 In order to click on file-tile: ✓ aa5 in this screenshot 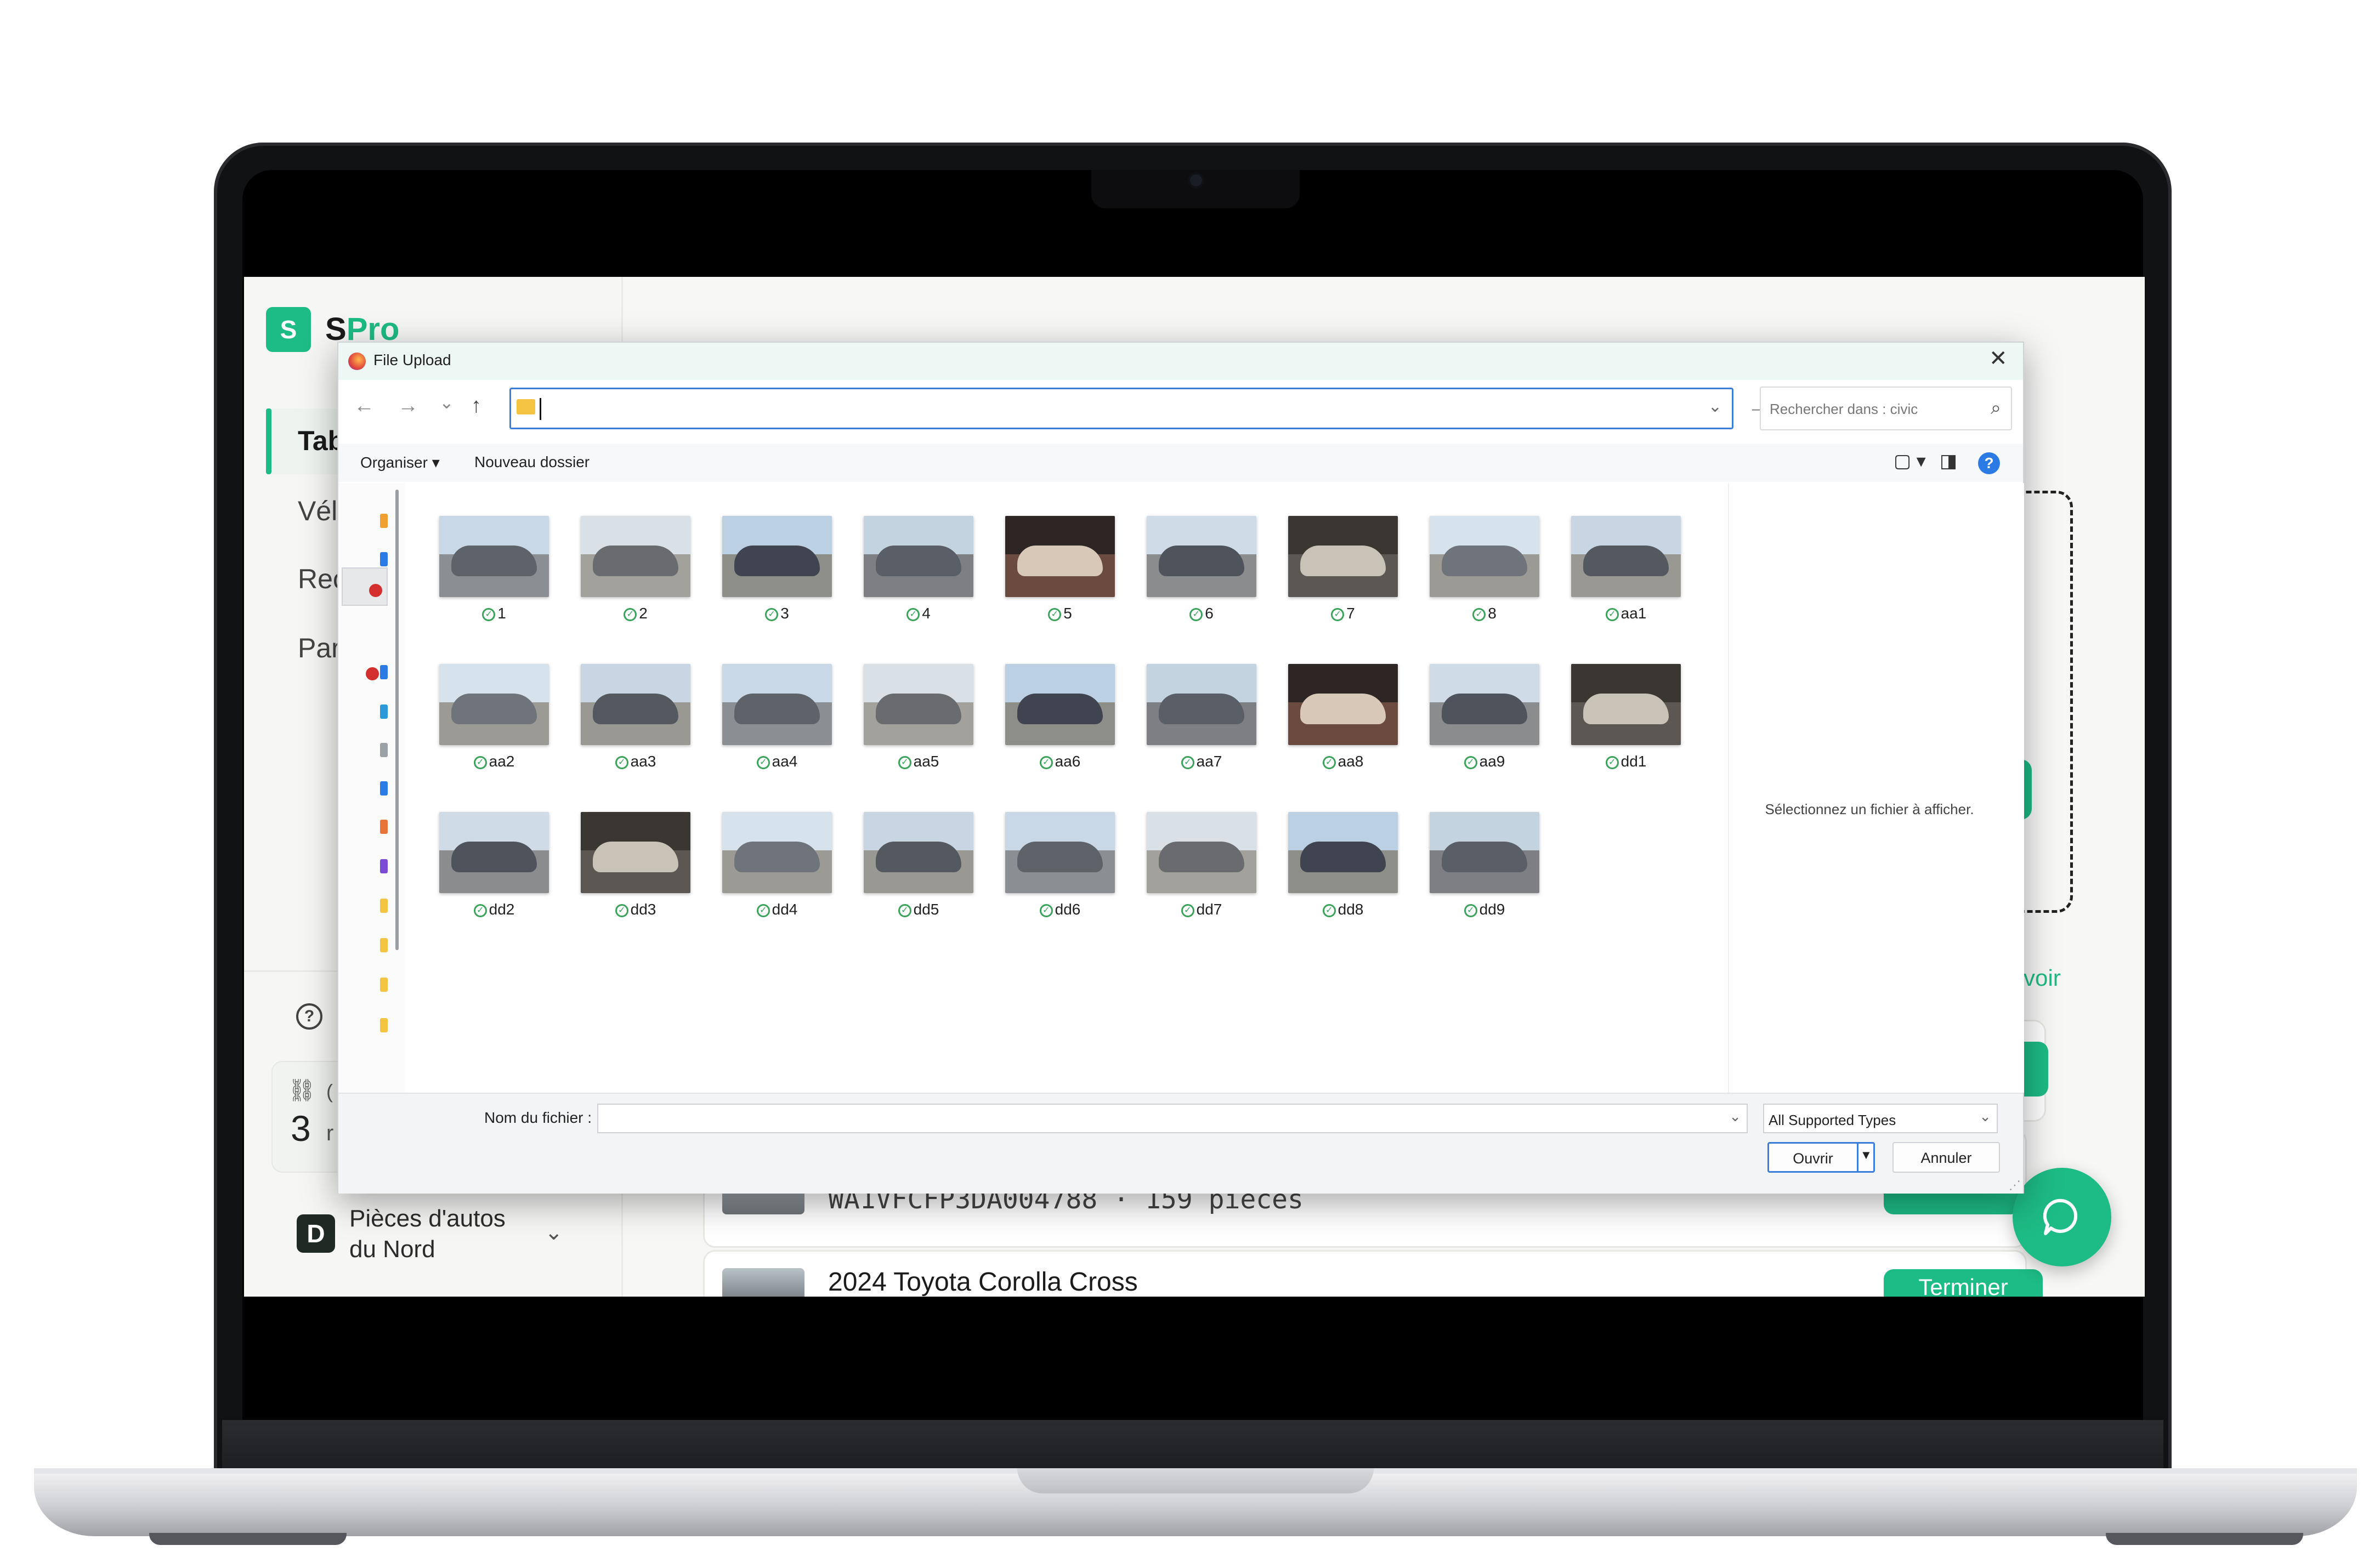, I will do `click(918, 719)`.